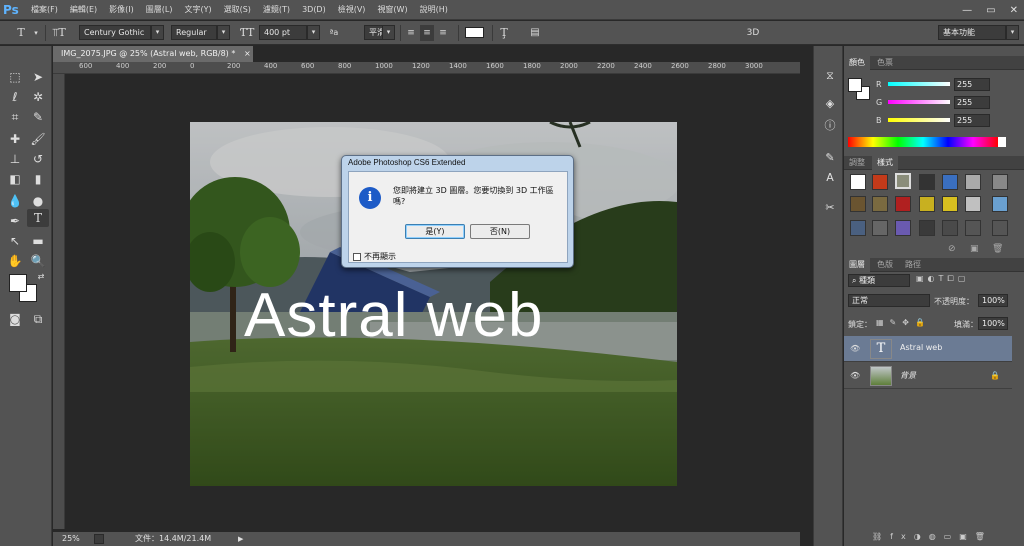 The image size is (1024, 546). I want to click on dont-show-again-checkbox, so click(357, 256).